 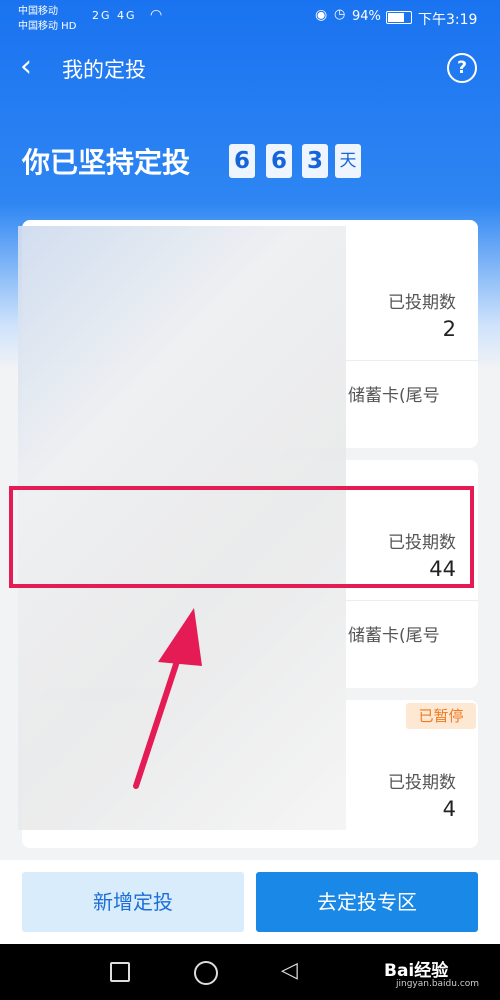 I want to click on watermark-url: jingyan.baidu.com, so click(x=438, y=984).